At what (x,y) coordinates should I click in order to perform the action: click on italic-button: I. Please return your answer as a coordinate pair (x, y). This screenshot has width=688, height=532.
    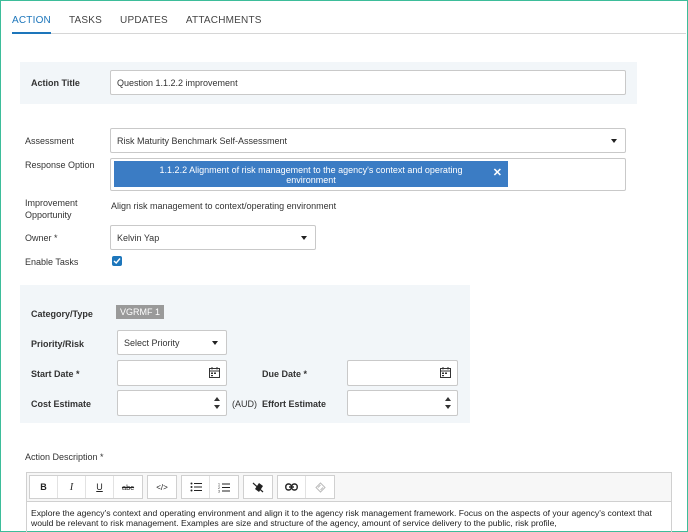
    Looking at the image, I should click on (72, 487).